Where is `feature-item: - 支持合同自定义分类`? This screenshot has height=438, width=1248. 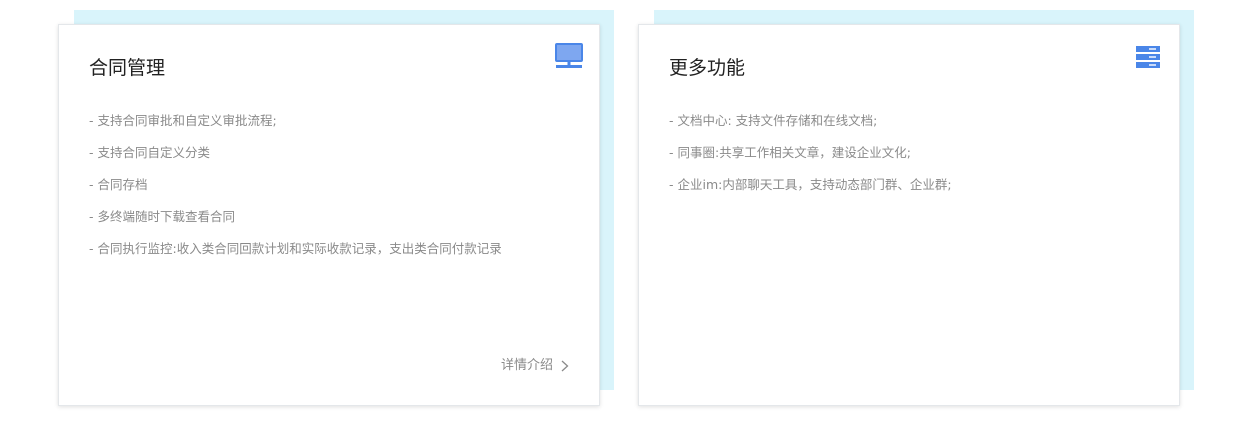 feature-item: - 支持合同自定义分类 is located at coordinates (149, 152).